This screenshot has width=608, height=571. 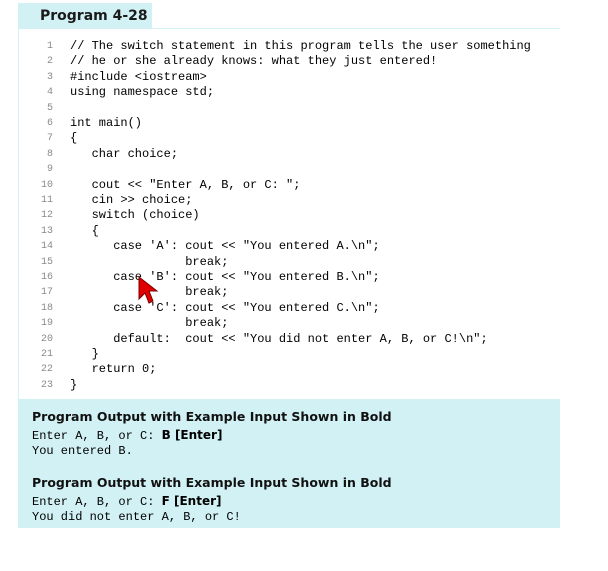 I want to click on line-number: 15, so click(x=46, y=262).